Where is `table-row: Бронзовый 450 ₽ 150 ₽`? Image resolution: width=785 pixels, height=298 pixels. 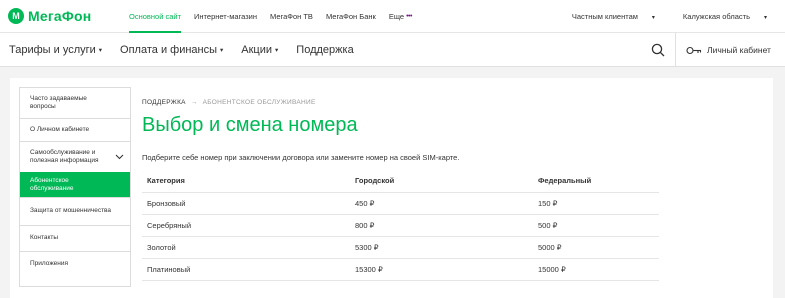
table-row: Бронзовый 450 ₽ 150 ₽ is located at coordinates (400, 203).